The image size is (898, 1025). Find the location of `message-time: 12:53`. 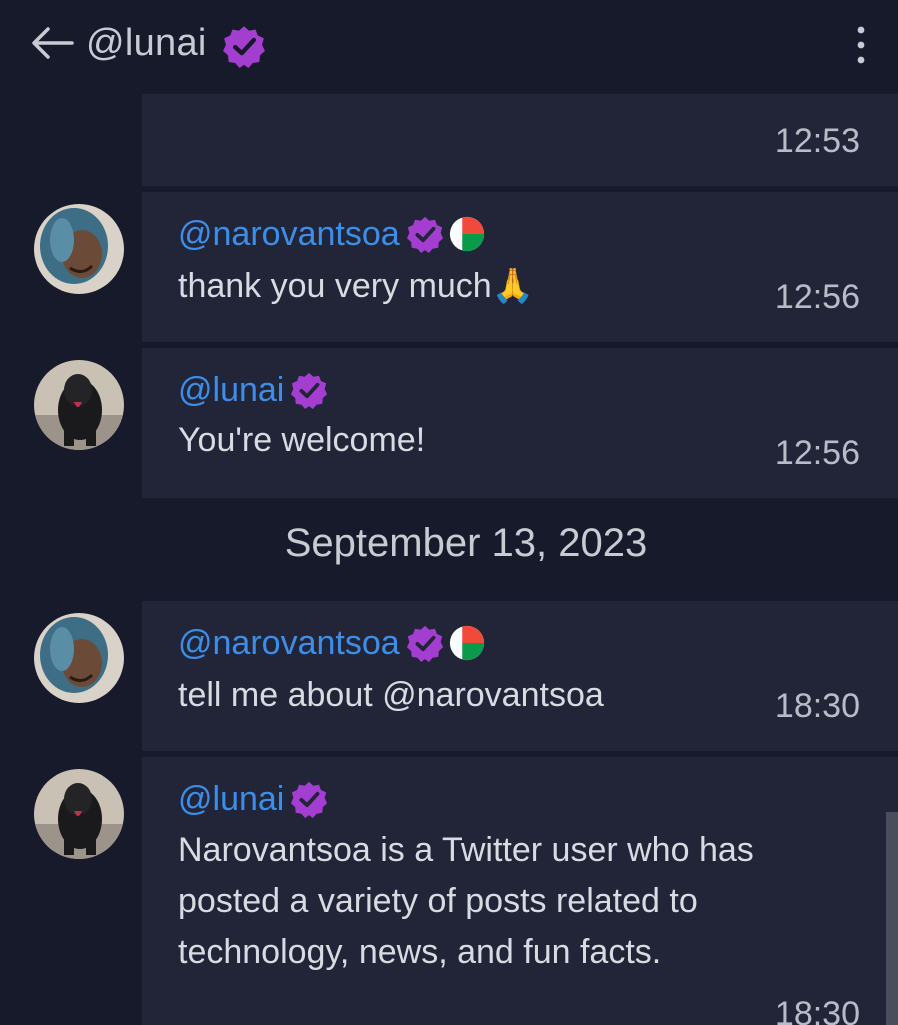

message-time: 12:53 is located at coordinates (817, 141).